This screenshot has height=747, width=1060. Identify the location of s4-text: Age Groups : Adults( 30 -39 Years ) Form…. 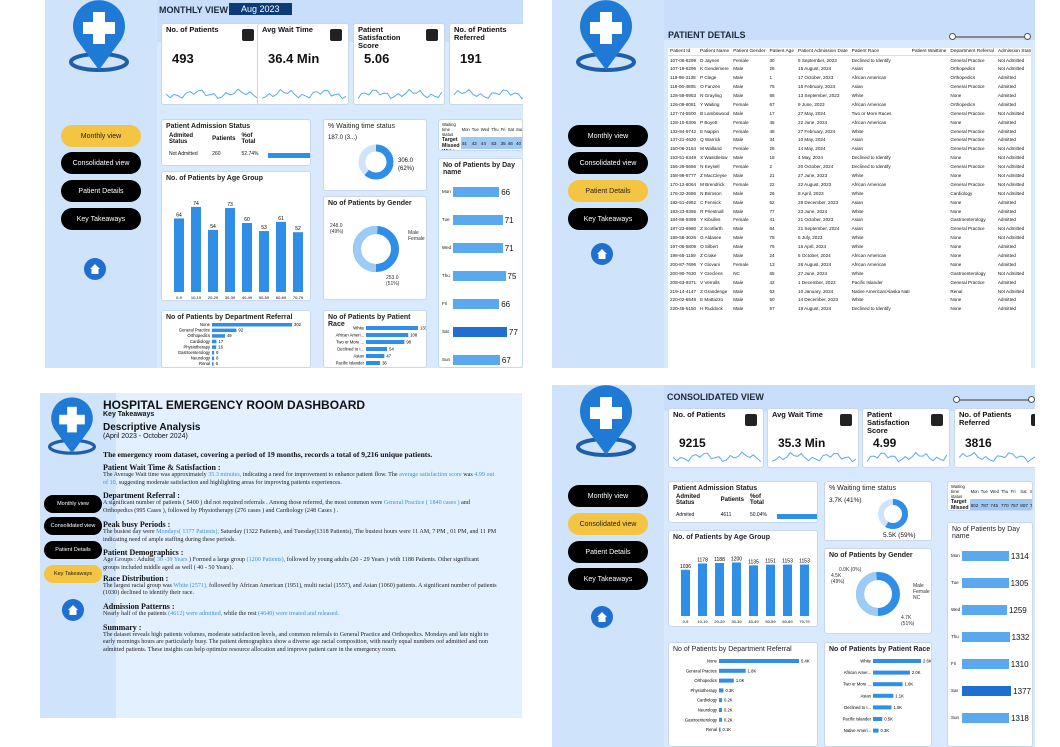
(291, 564).